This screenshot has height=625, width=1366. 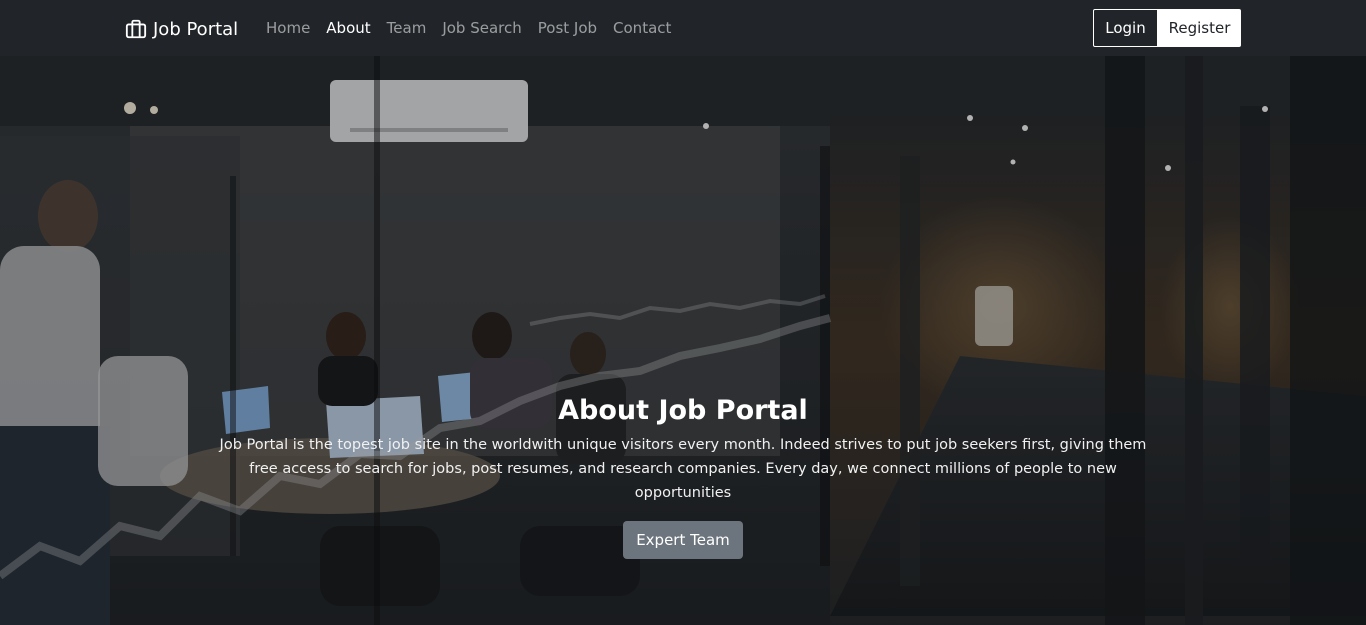 I want to click on nav-link-team: Team, so click(x=407, y=28).